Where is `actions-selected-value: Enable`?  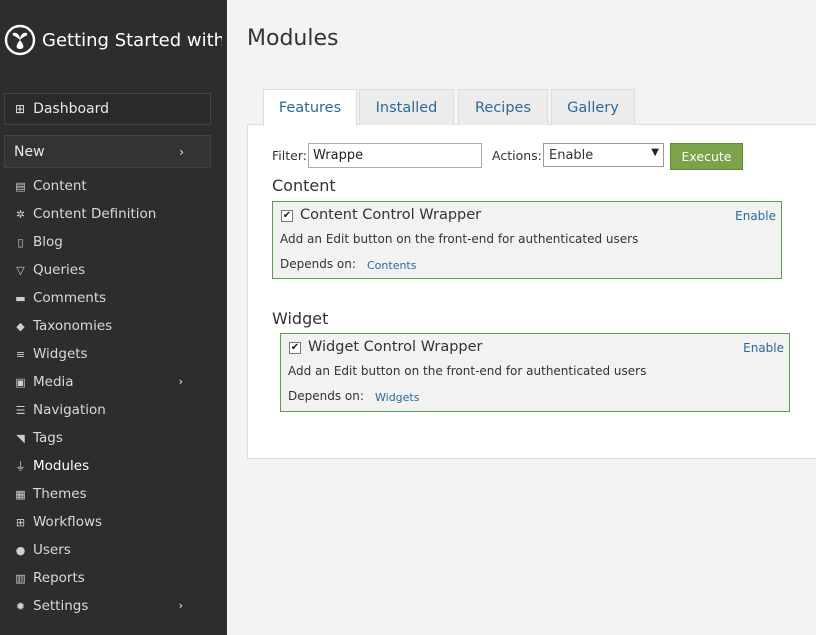 actions-selected-value: Enable is located at coordinates (571, 155).